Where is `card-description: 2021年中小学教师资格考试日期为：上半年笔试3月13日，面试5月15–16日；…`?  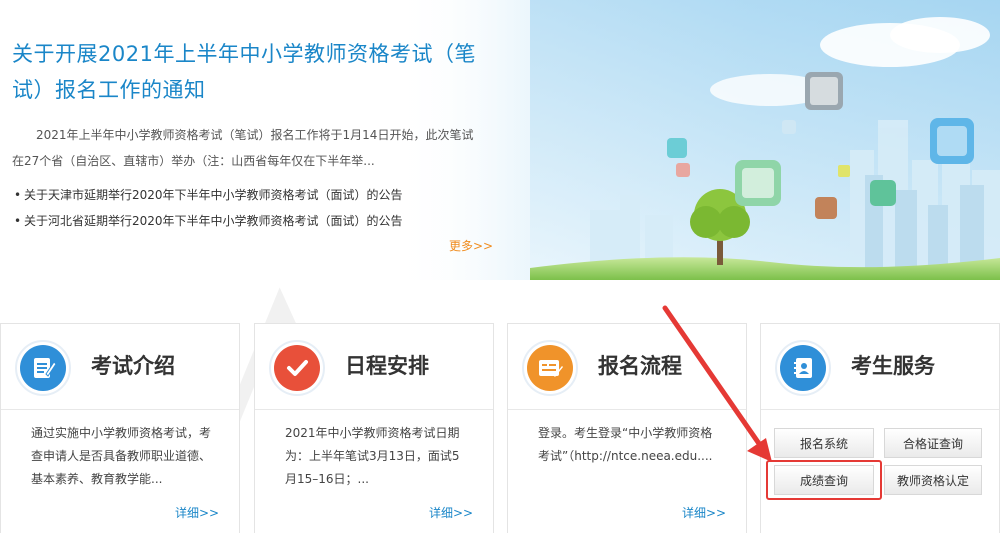
card-description: 2021年中小学教师资格考试日期为：上半年笔试3月13日，面试5月15–16日；… is located at coordinates (372, 456).